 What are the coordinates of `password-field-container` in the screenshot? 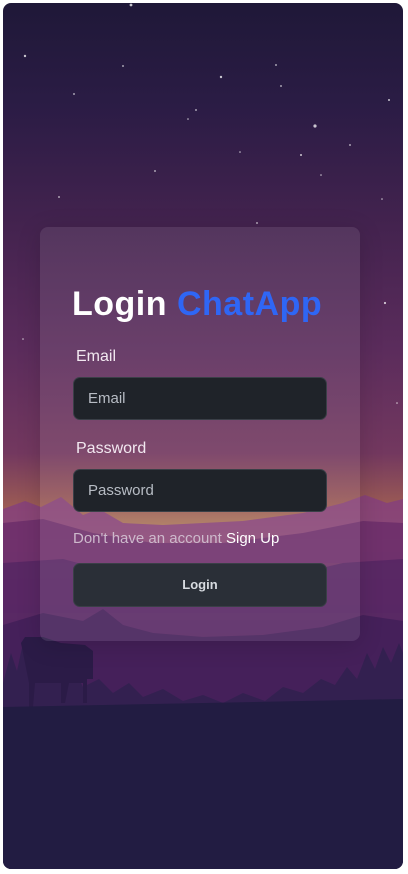 It's located at (200, 490).